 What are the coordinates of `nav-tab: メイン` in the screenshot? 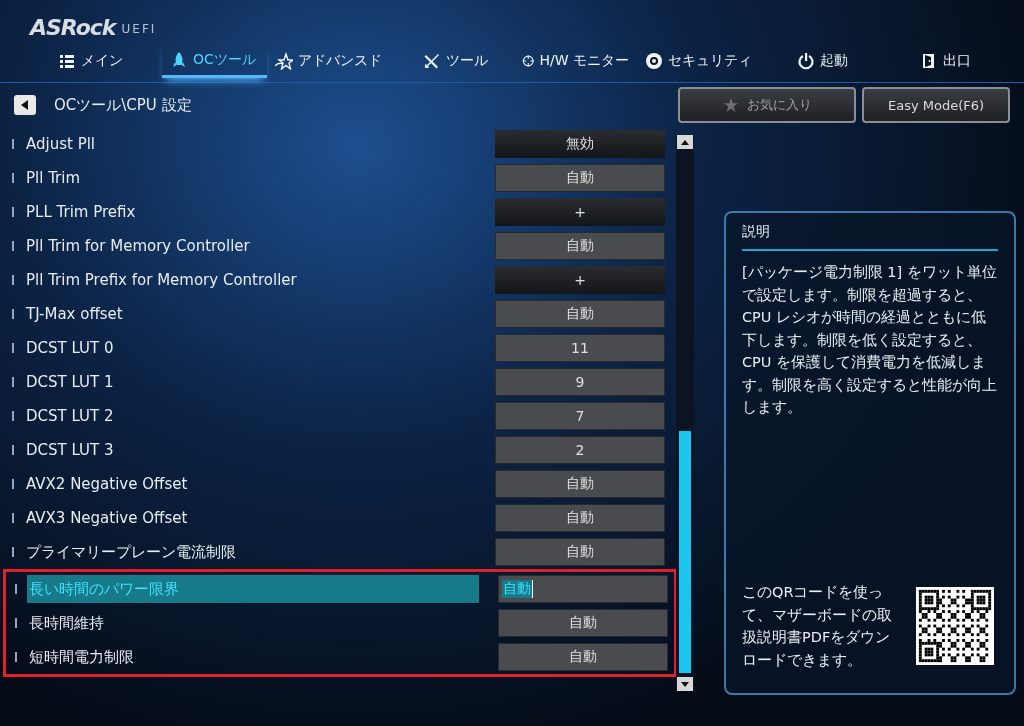 It's located at (106, 61).